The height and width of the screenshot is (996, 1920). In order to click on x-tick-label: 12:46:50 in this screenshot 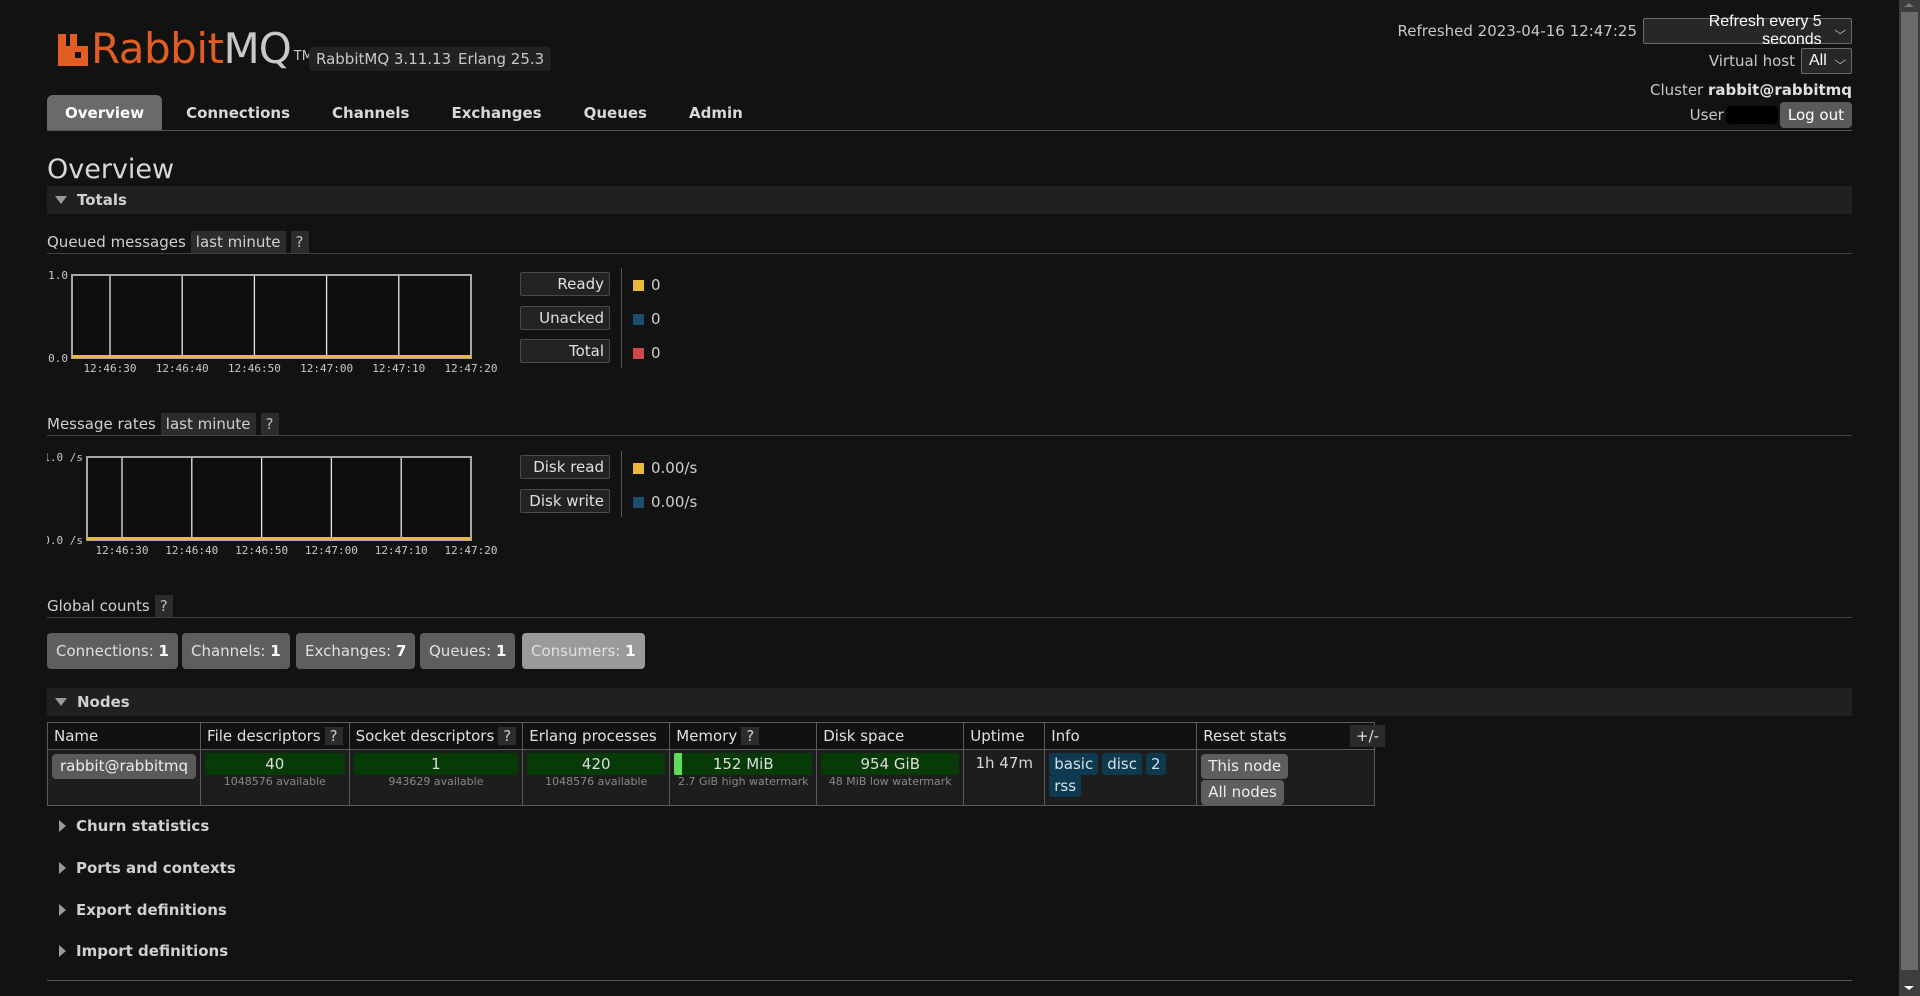, I will do `click(261, 550)`.